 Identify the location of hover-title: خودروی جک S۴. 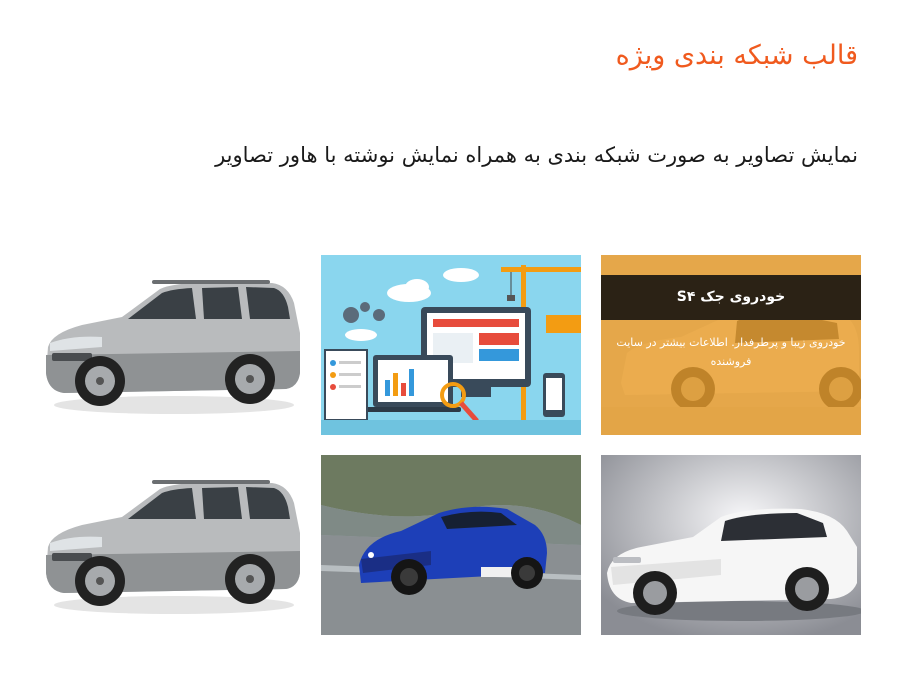
(731, 297).